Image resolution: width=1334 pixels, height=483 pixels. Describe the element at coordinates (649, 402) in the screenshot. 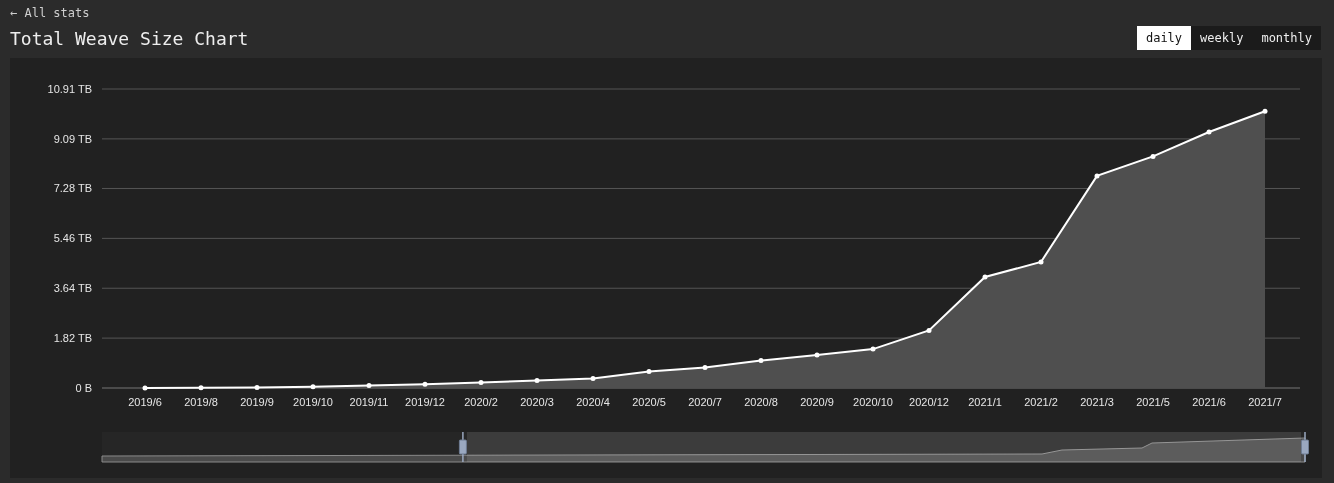

I see `x-axis-label: 2020/5` at that location.